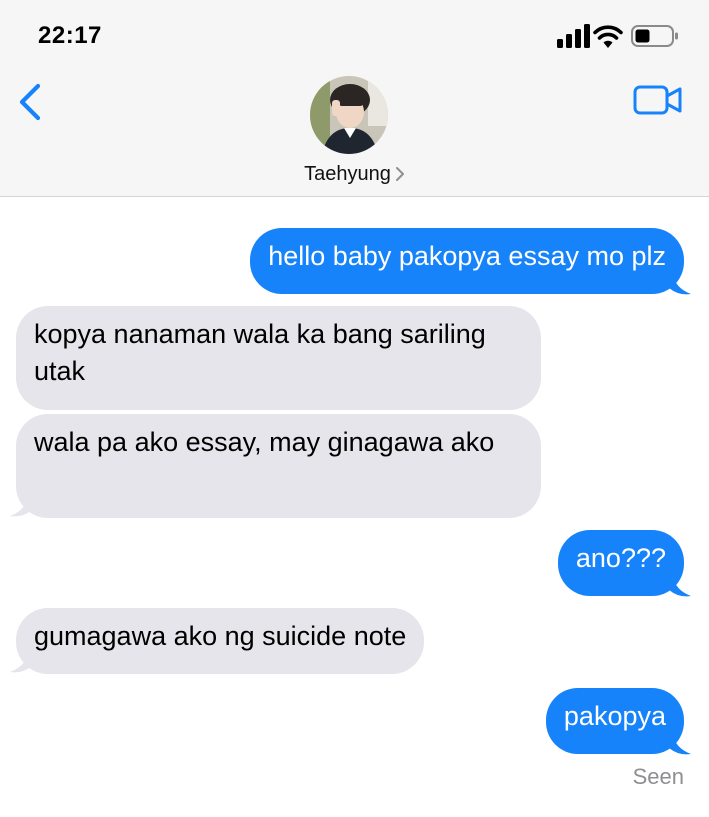 The width and height of the screenshot is (709, 817). I want to click on read-receipt: Seen, so click(658, 776).